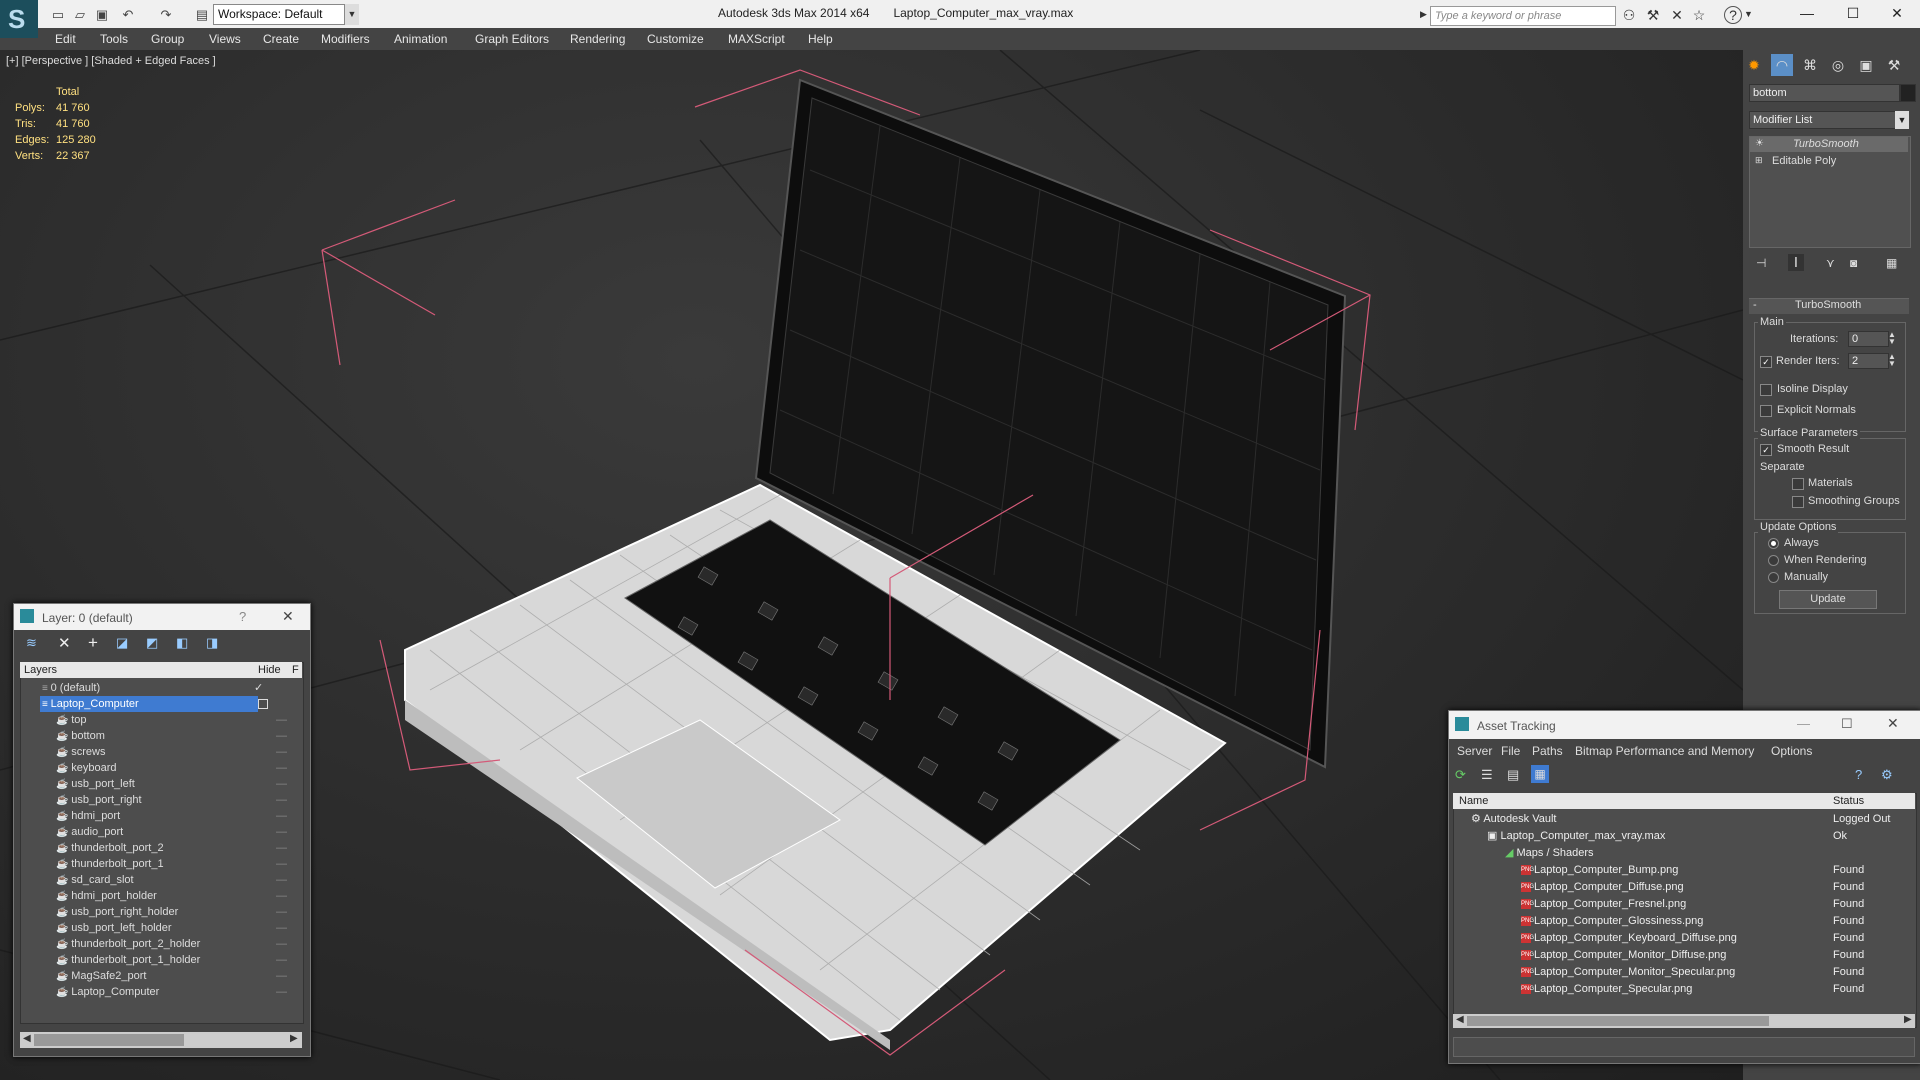  What do you see at coordinates (756, 39) in the screenshot?
I see `menu-maxscript: MAXScript` at bounding box center [756, 39].